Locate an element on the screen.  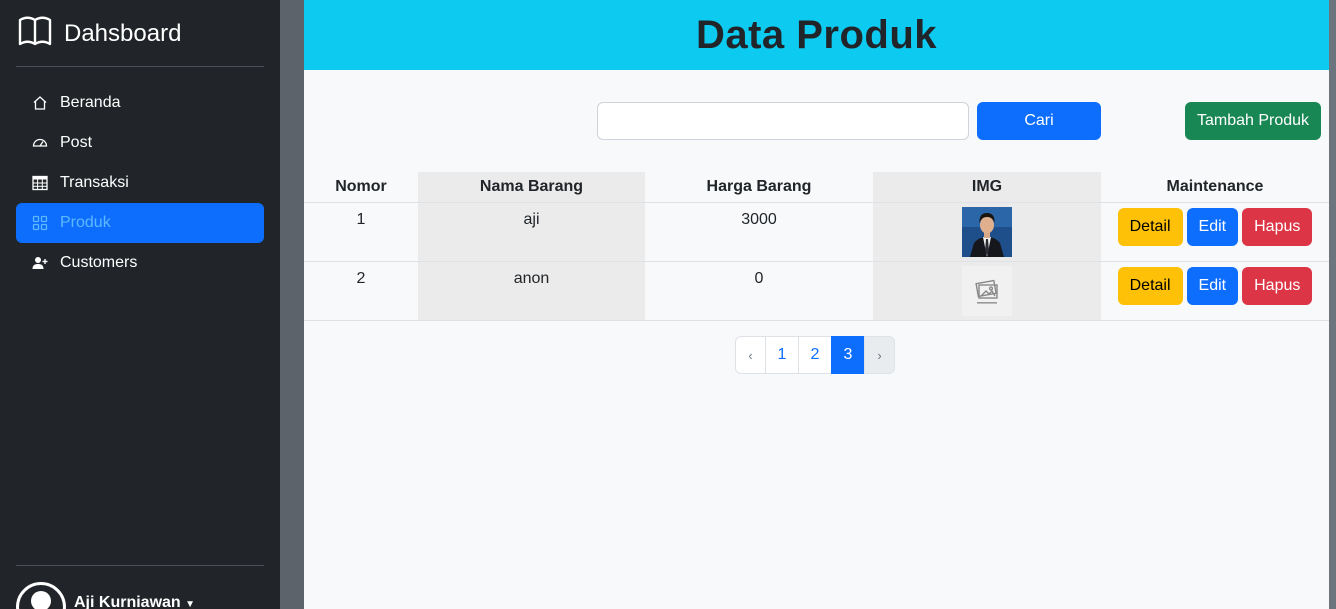
brand-title: Dahsboard is located at coordinates (123, 33).